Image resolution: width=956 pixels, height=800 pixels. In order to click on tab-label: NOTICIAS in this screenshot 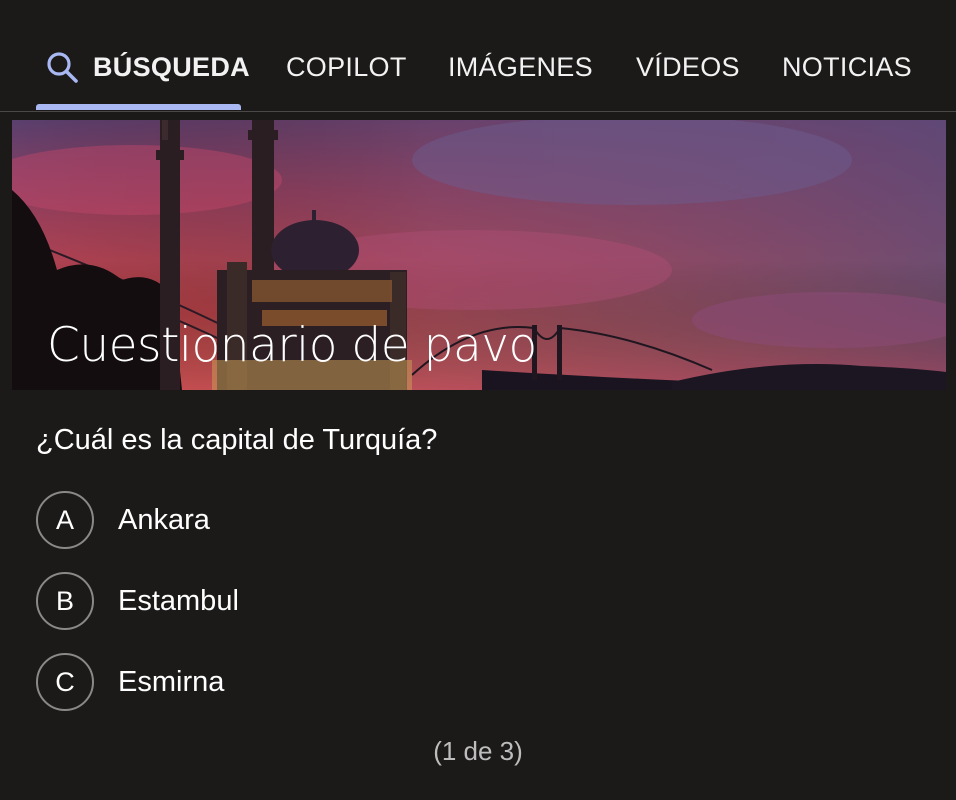, I will do `click(847, 66)`.